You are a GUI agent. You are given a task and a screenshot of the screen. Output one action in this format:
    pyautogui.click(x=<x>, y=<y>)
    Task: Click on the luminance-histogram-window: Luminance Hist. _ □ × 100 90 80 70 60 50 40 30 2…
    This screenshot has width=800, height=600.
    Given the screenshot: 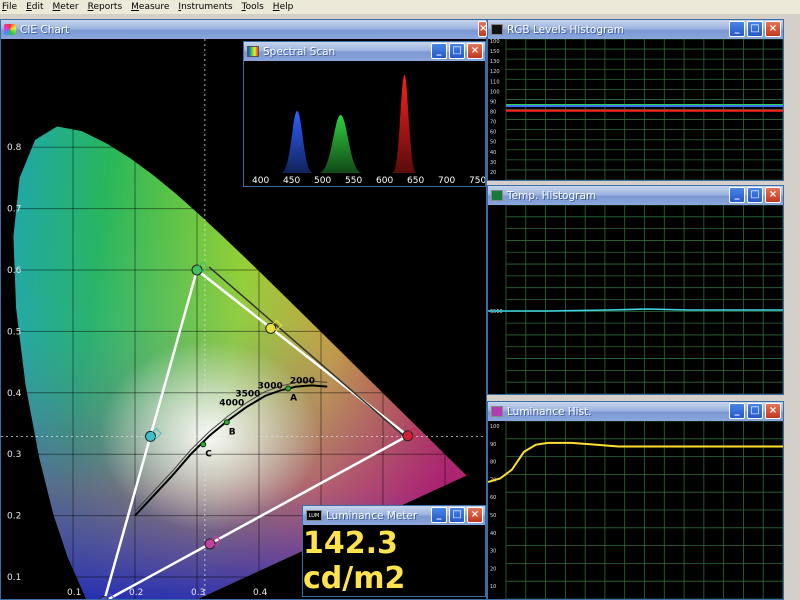 What is the action you would take?
    pyautogui.click(x=635, y=500)
    